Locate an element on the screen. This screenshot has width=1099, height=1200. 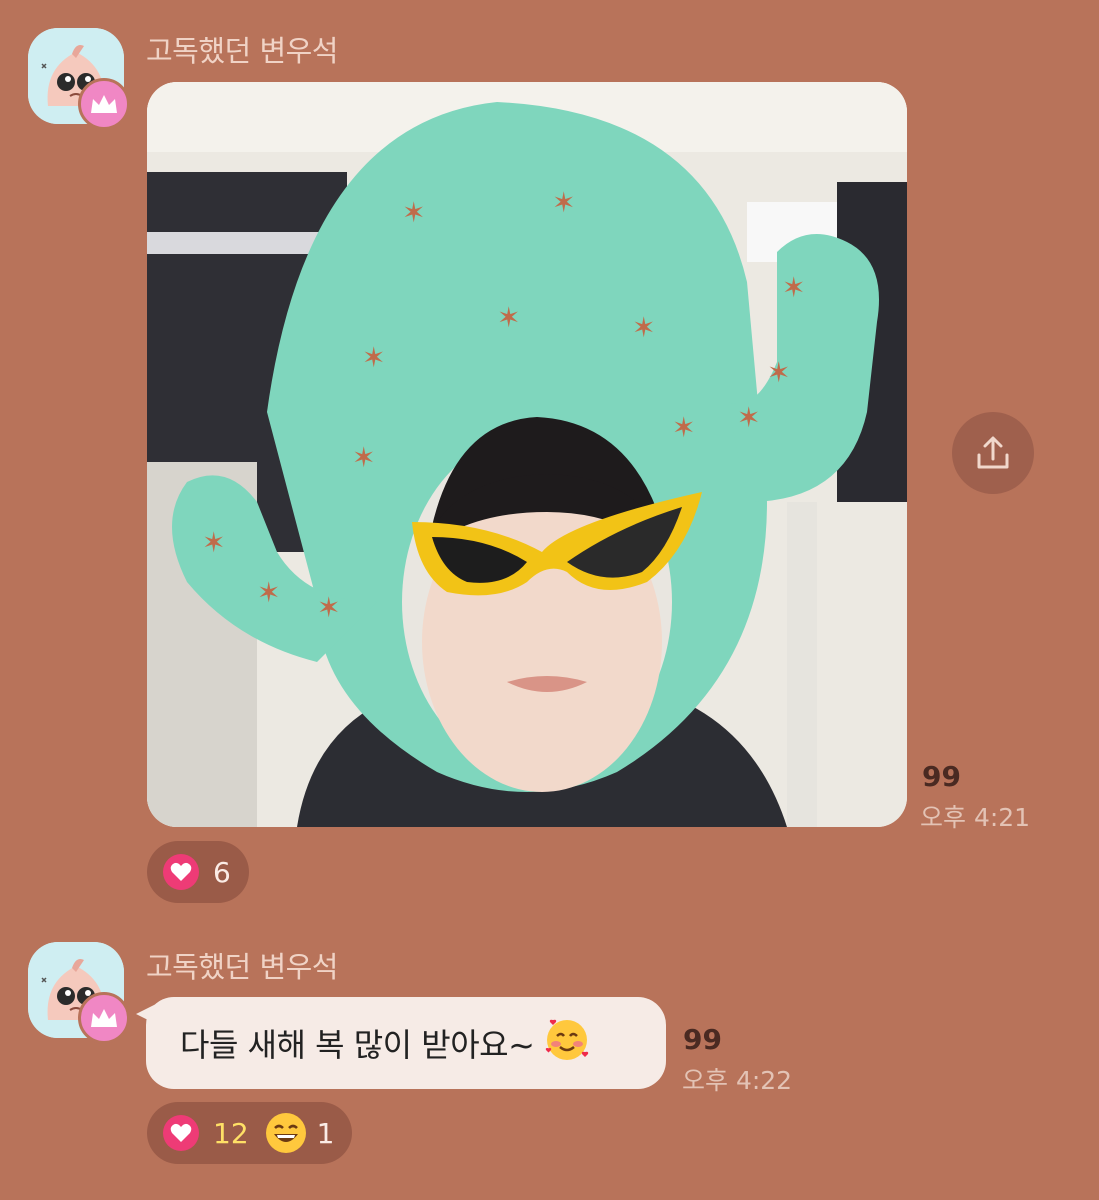
timestamp: 오후 4:22 is located at coordinates (737, 1080).